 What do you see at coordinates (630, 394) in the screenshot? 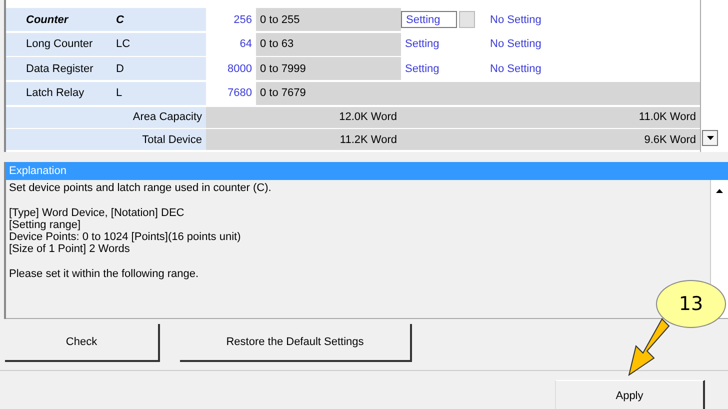
I see `apply-button: Apply` at bounding box center [630, 394].